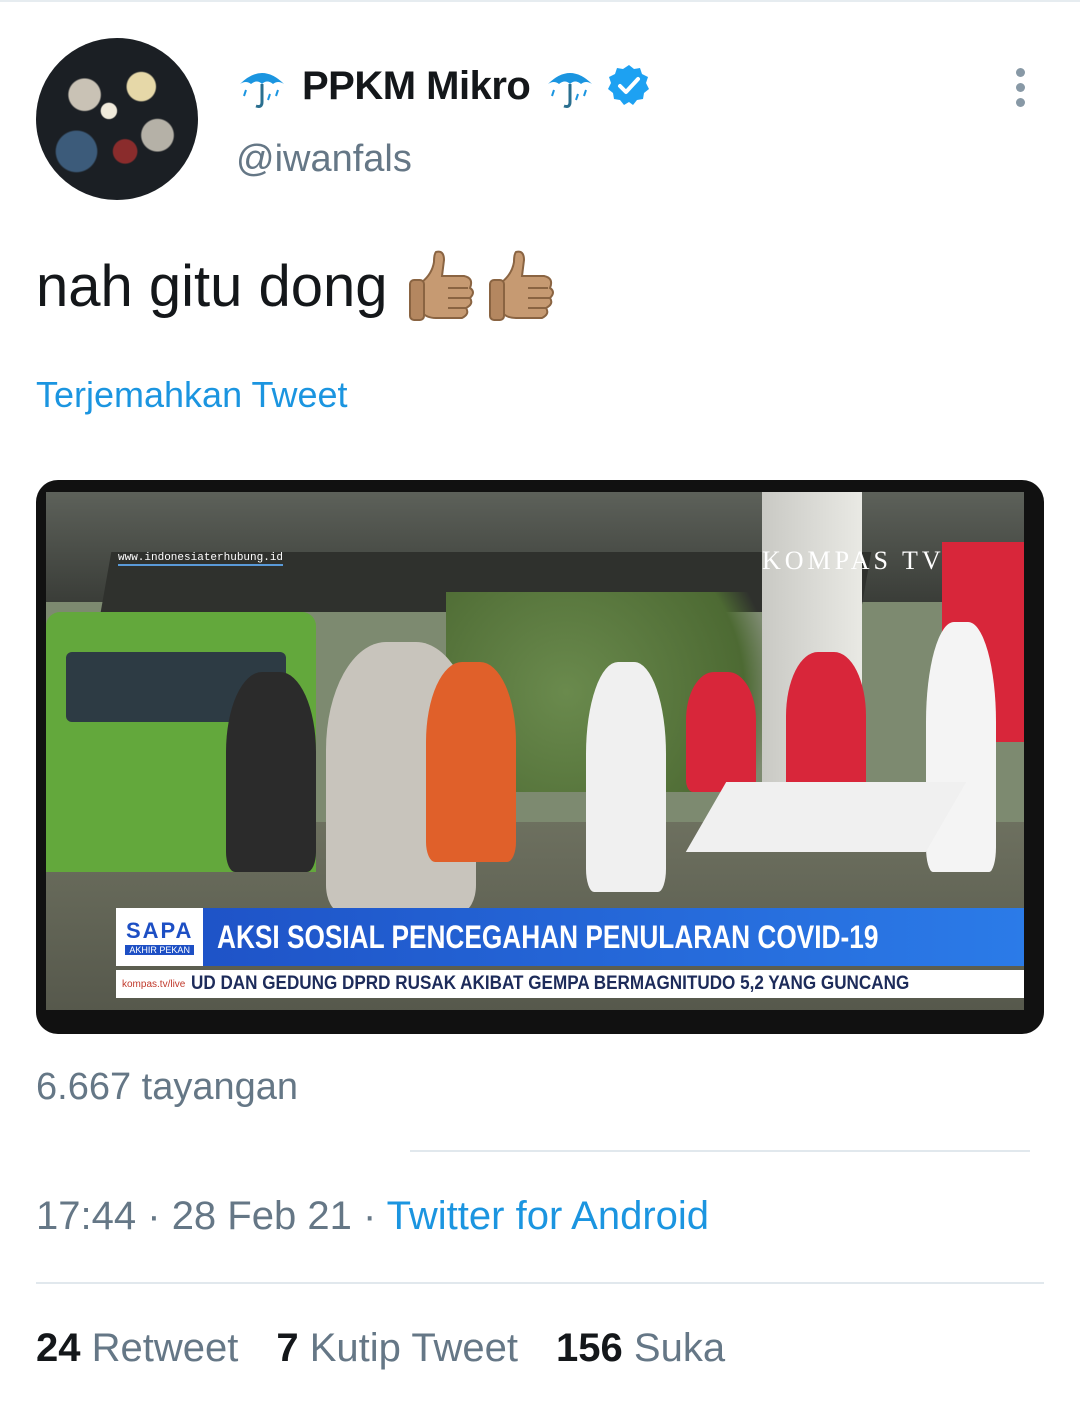 The image size is (1080, 1414). I want to click on view-count: 6.667 tayangan, so click(167, 1087).